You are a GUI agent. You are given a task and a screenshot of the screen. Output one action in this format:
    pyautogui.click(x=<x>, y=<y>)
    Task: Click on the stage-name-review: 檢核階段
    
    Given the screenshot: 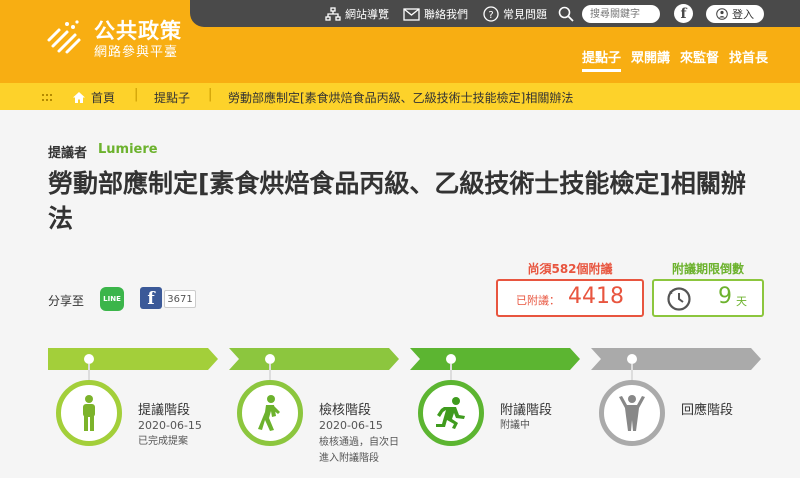 What is the action you would take?
    pyautogui.click(x=345, y=410)
    